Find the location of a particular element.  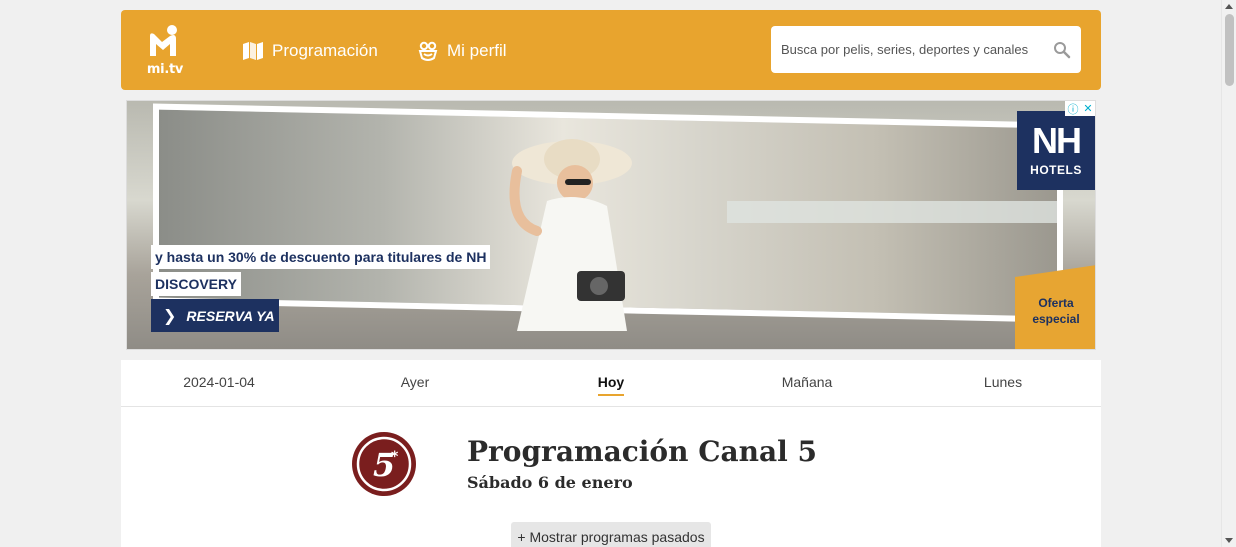

scroll-down-arrow-icon is located at coordinates (1229, 540).